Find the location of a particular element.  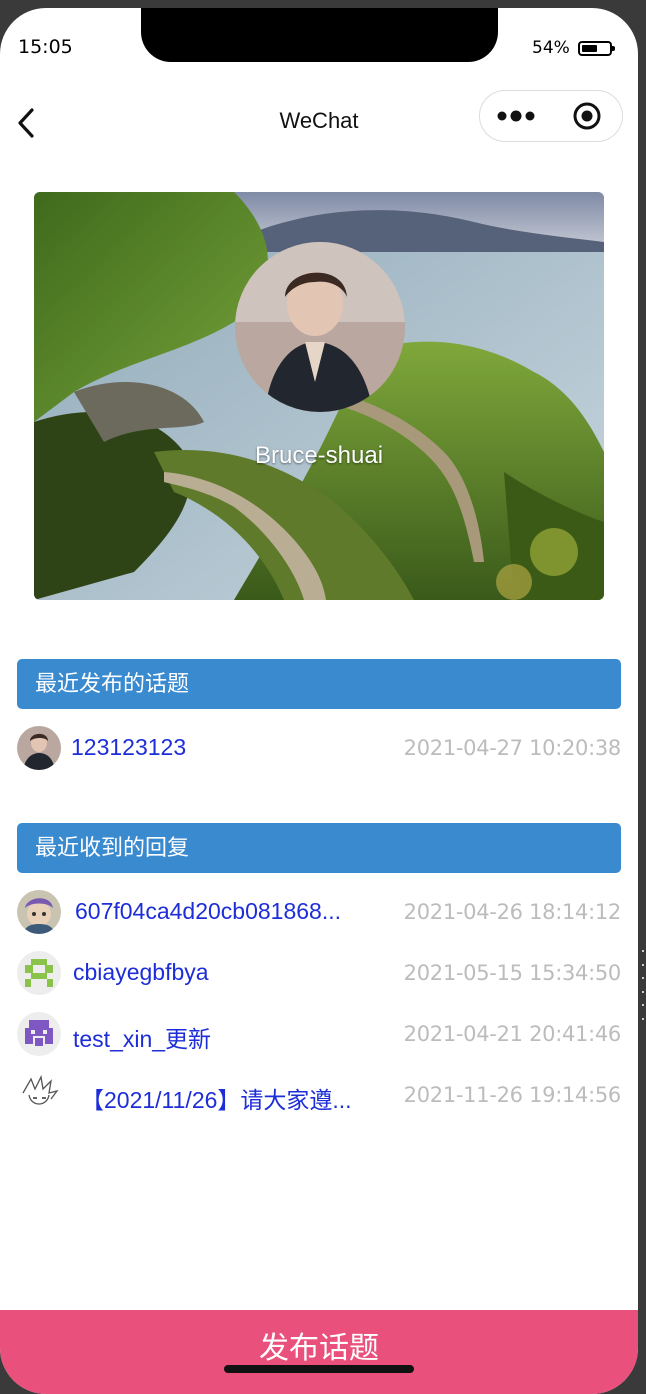

sketch-avatar-icon is located at coordinates (39, 1095).